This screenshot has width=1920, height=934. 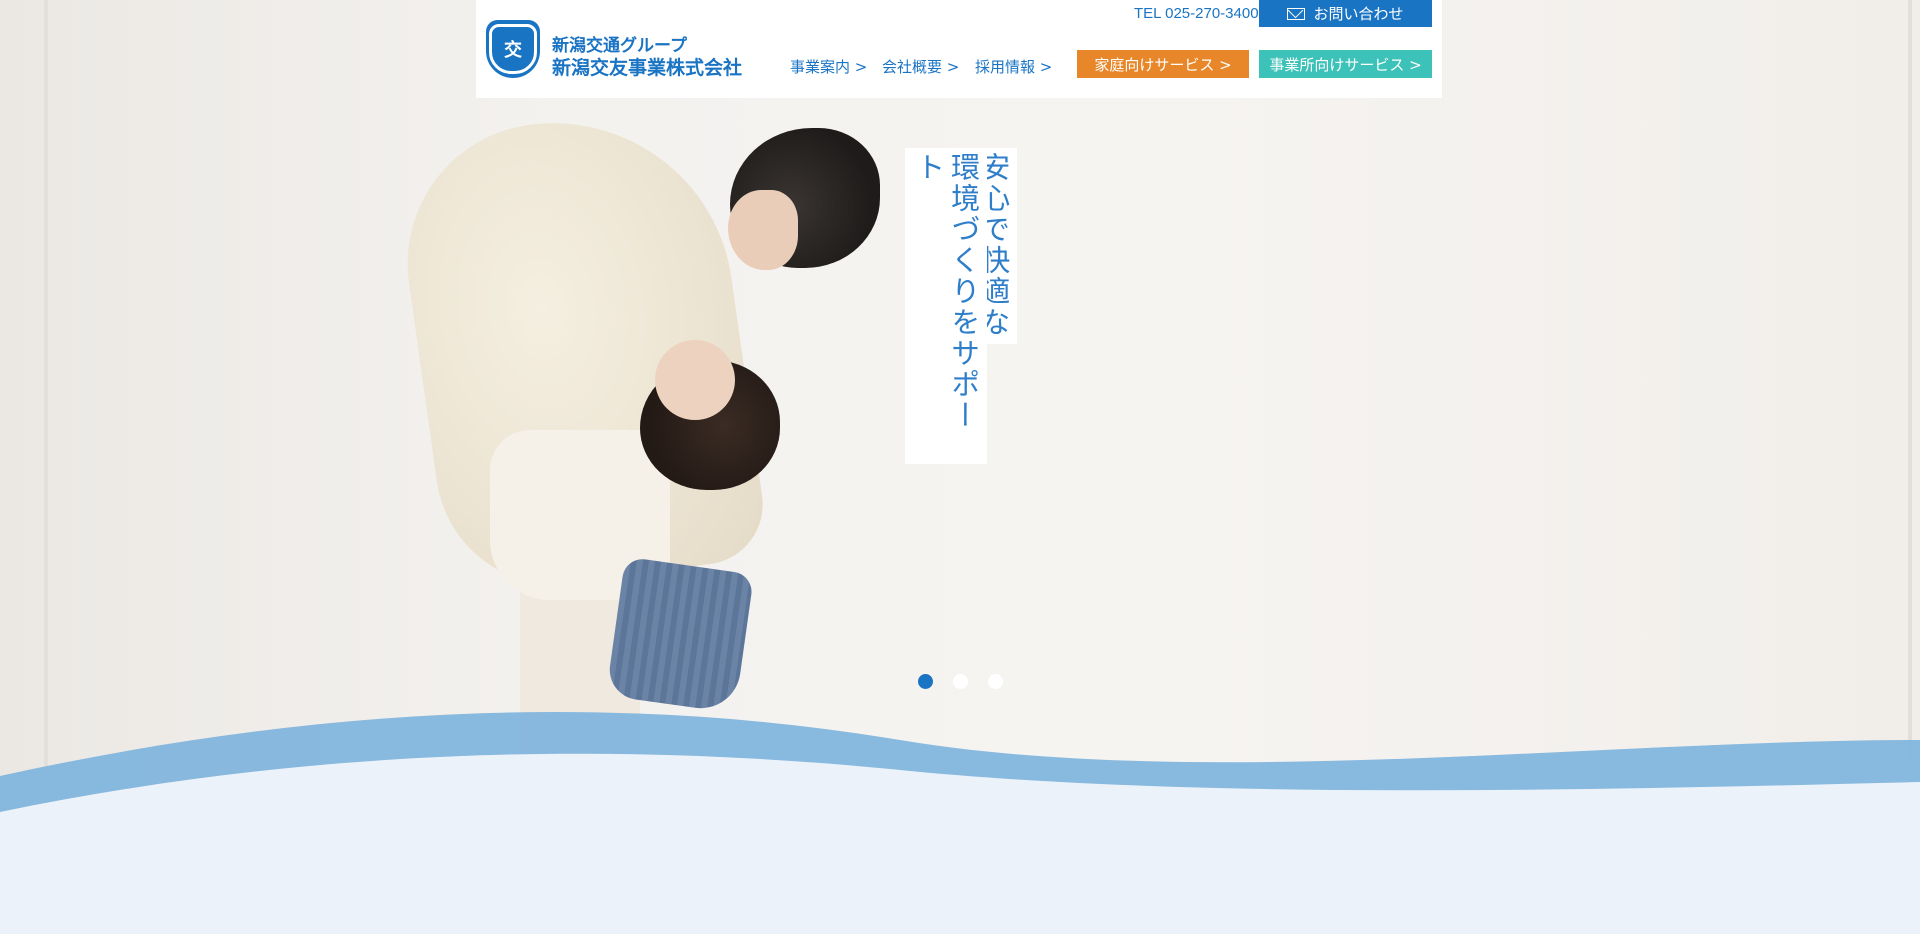 I want to click on photo-child-skirt, so click(x=680, y=635).